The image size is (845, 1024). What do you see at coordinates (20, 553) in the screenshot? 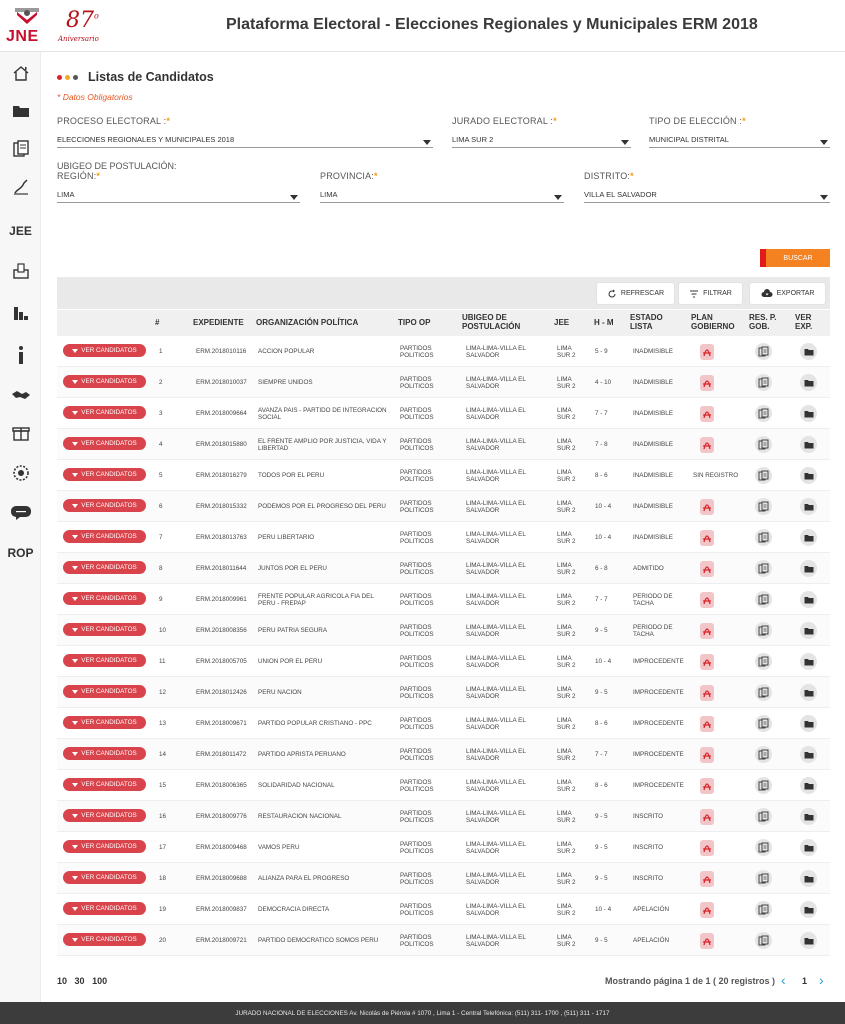
I see `sidebar-item-rop: ROP` at bounding box center [20, 553].